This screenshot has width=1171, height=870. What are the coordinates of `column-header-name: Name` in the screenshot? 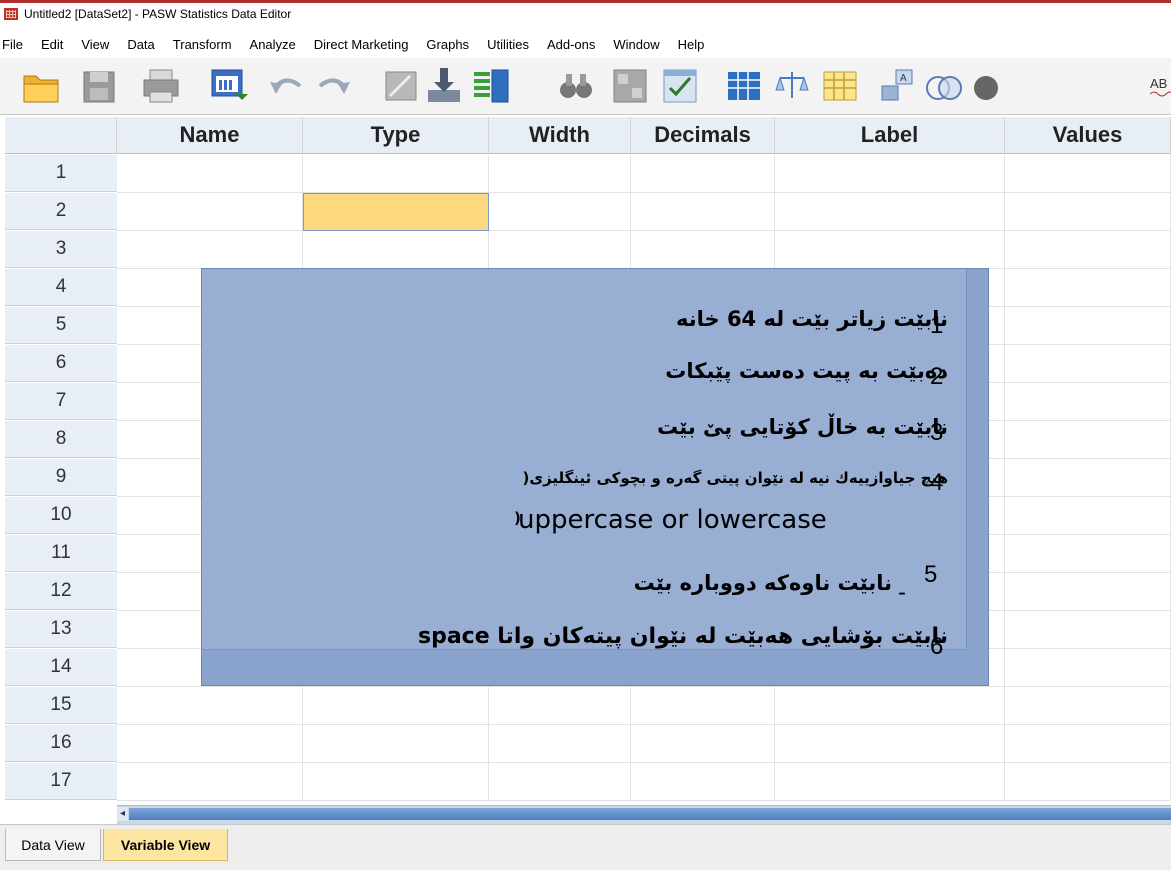 It's located at (210, 135).